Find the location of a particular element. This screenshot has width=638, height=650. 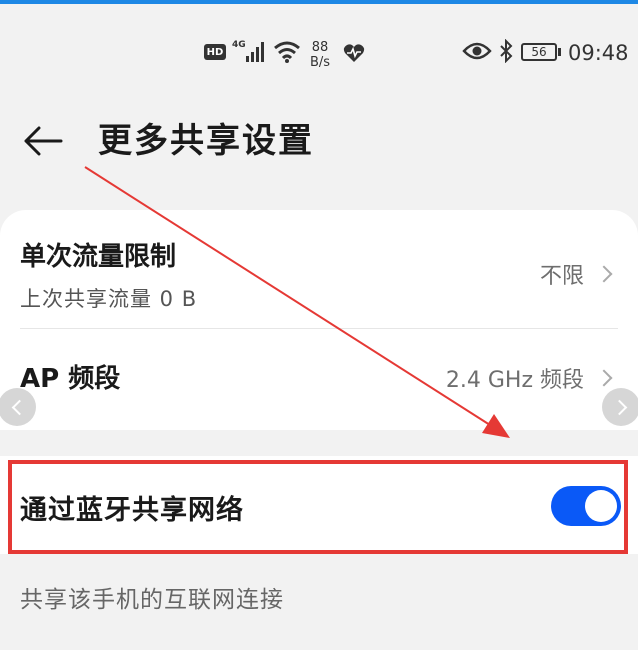

bluetooth-share-toggle is located at coordinates (586, 506).